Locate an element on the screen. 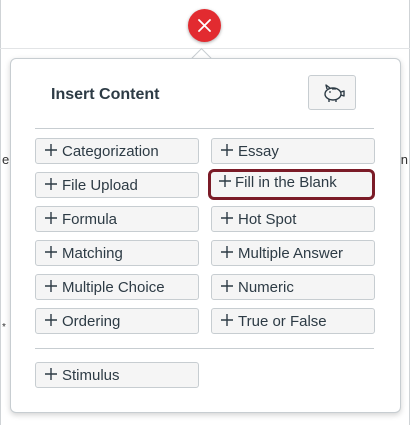 The width and height of the screenshot is (410, 425). option-multiple-answer: Multiple Answer is located at coordinates (293, 253).